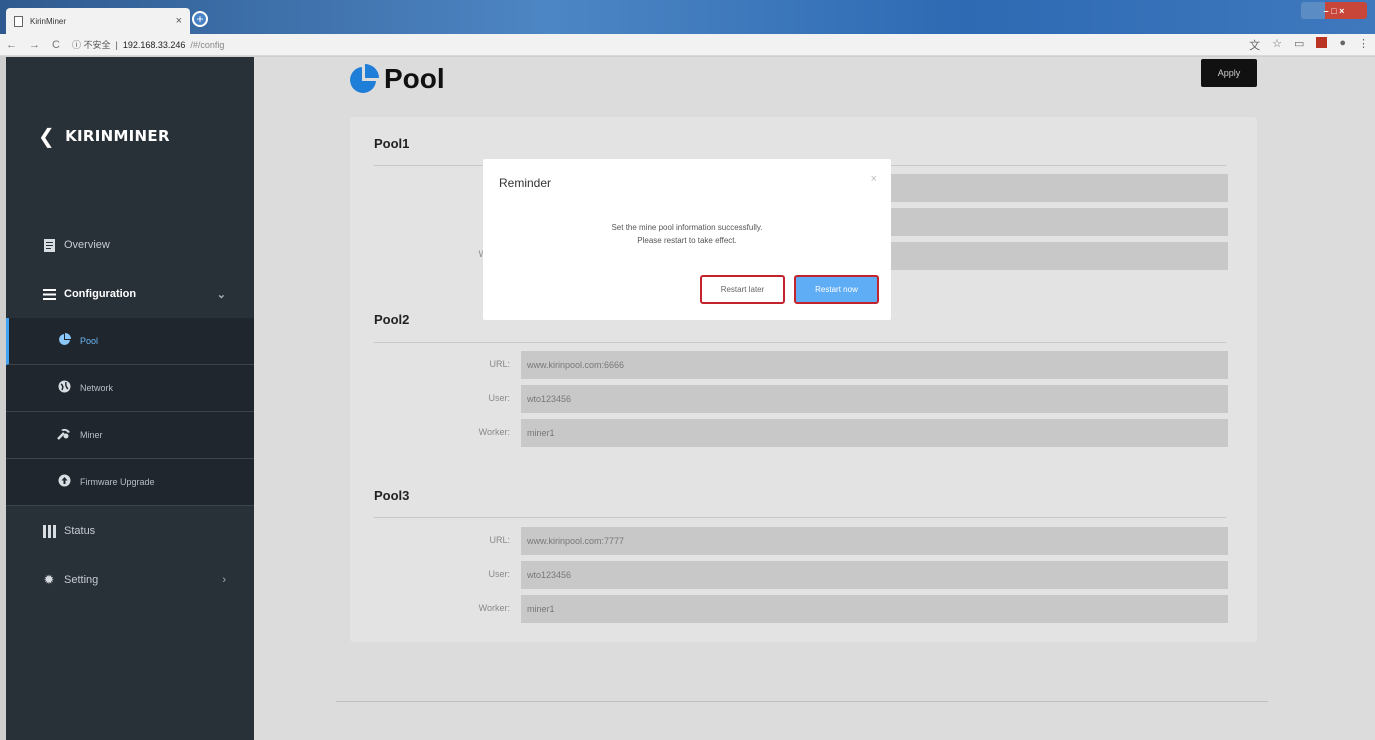 The width and height of the screenshot is (1375, 740). I want to click on apply-button: Apply, so click(1229, 73).